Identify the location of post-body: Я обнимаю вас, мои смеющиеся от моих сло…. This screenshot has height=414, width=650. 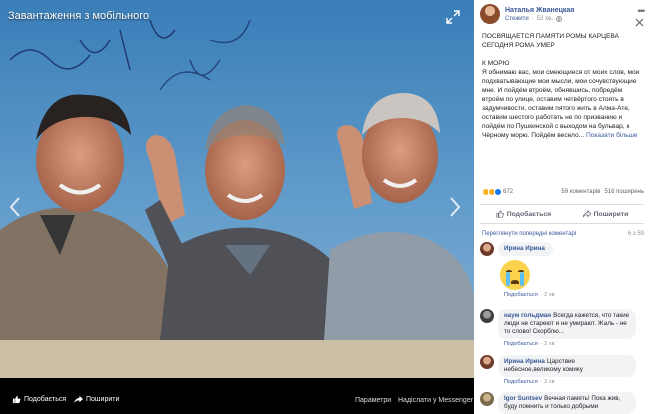
(561, 104).